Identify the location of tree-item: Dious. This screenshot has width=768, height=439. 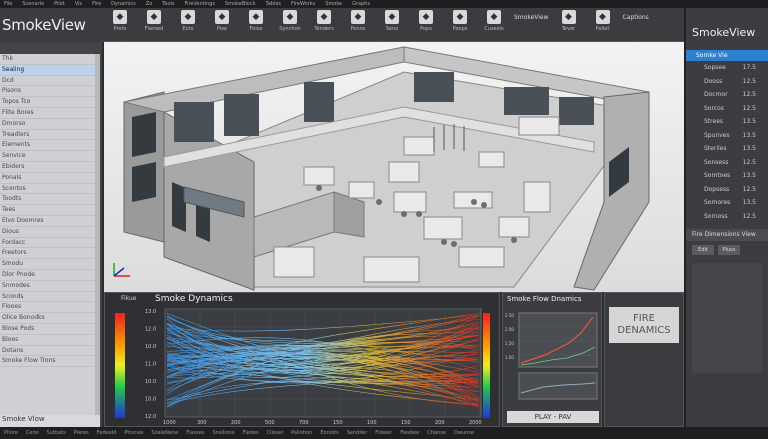
(50, 232).